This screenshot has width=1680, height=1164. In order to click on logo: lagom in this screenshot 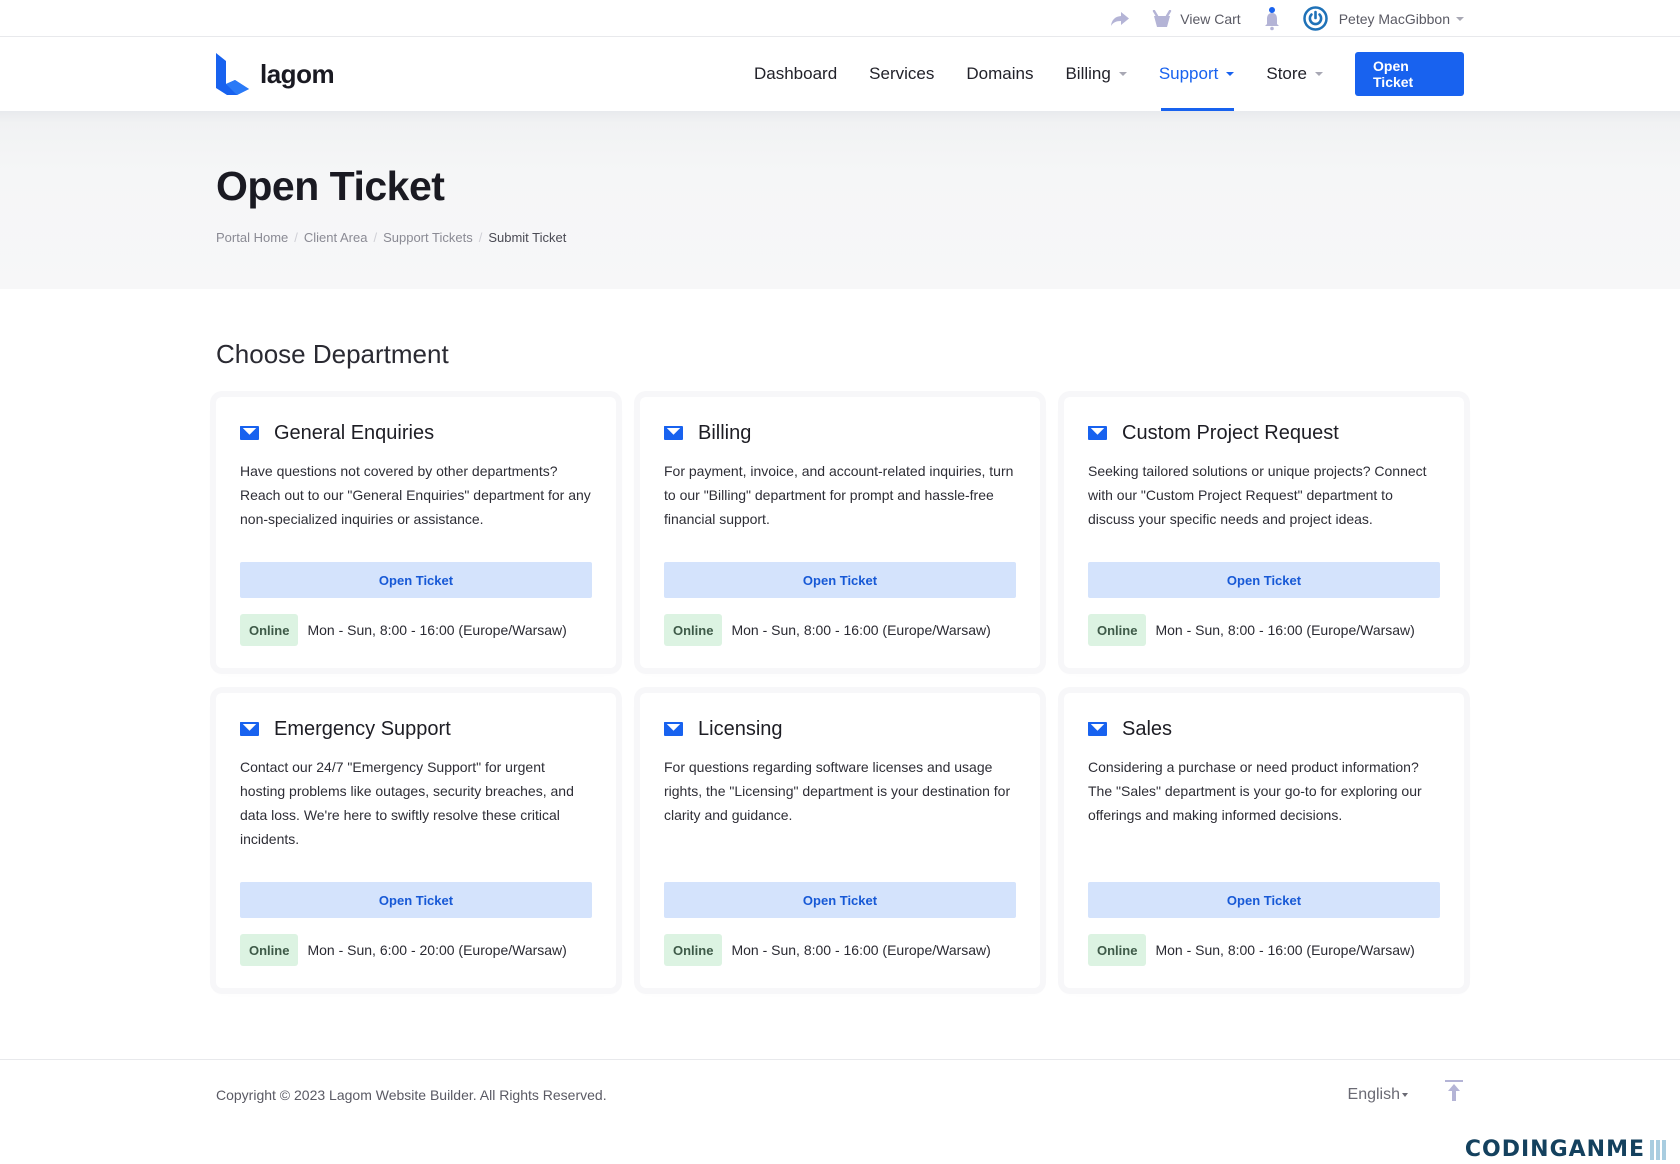, I will do `click(275, 74)`.